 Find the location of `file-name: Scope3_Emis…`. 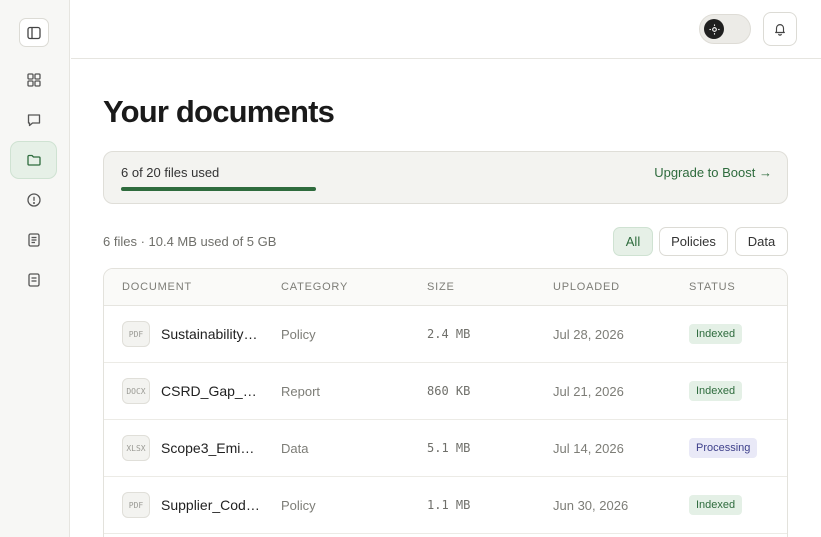

file-name: Scope3_Emis… is located at coordinates (211, 448).